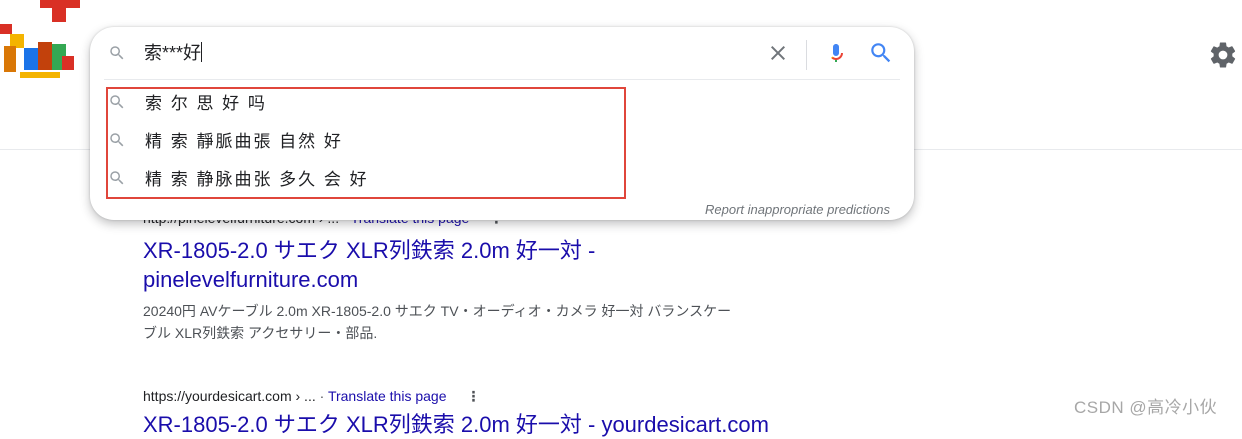 Image resolution: width=1242 pixels, height=439 pixels. I want to click on result-title-line: XR-1805-2.0 サエク XLR列鉄索 2.0m 好一対 -, so click(369, 250).